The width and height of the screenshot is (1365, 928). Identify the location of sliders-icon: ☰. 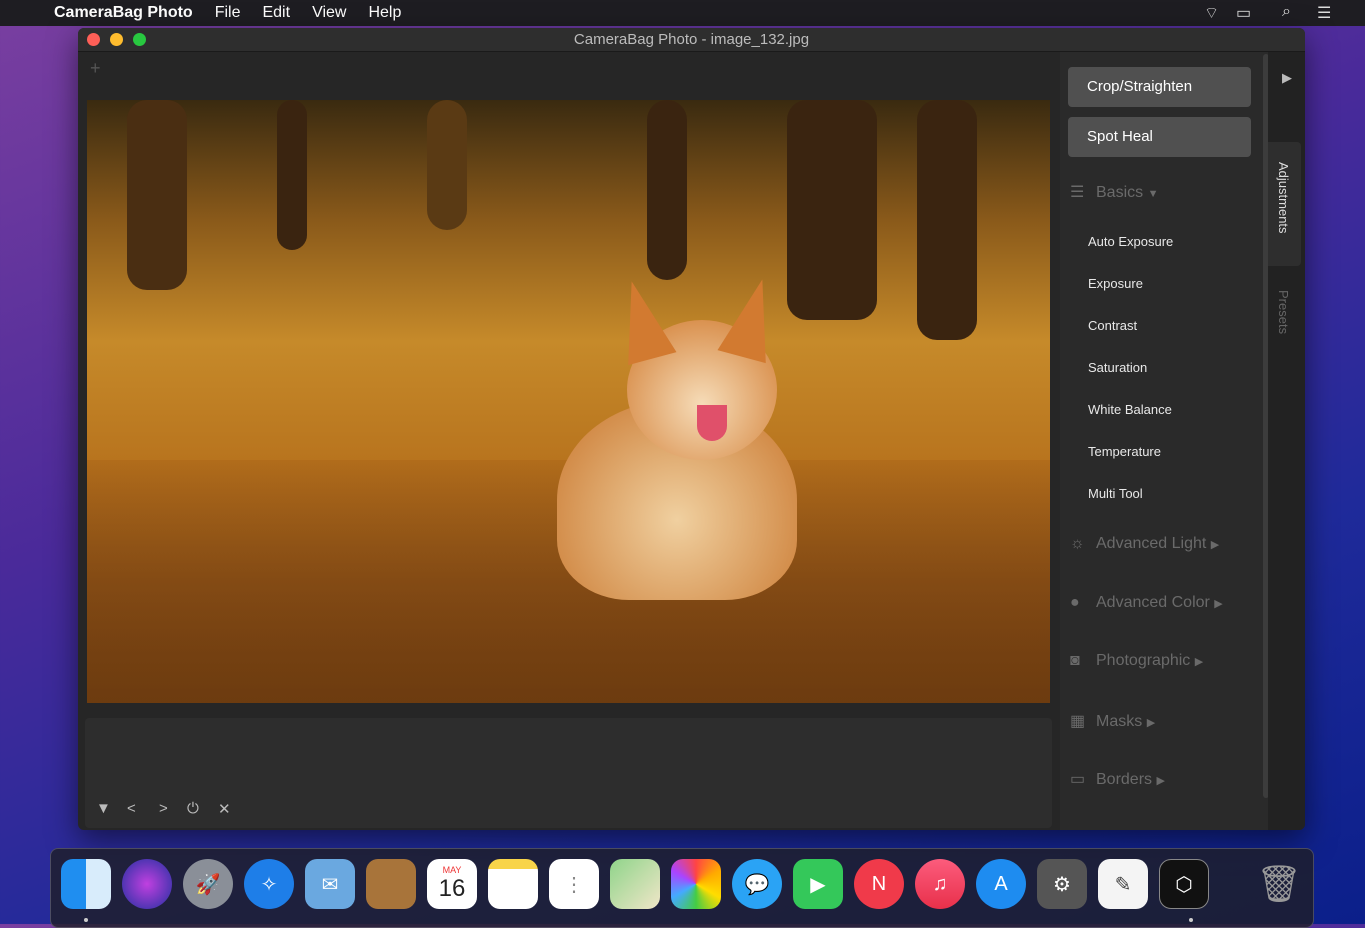
(1077, 192).